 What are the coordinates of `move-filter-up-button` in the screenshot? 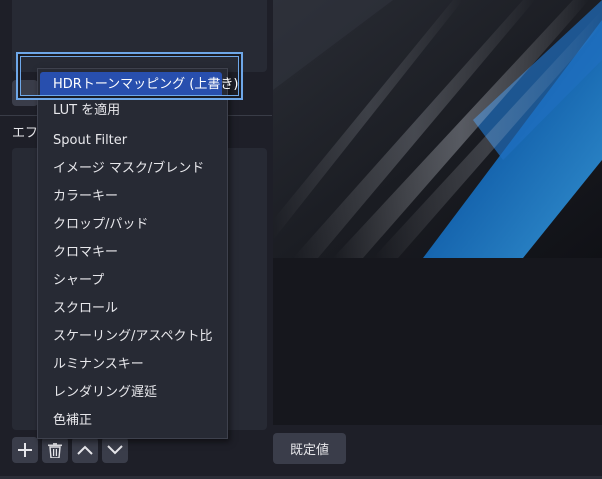 It's located at (85, 450).